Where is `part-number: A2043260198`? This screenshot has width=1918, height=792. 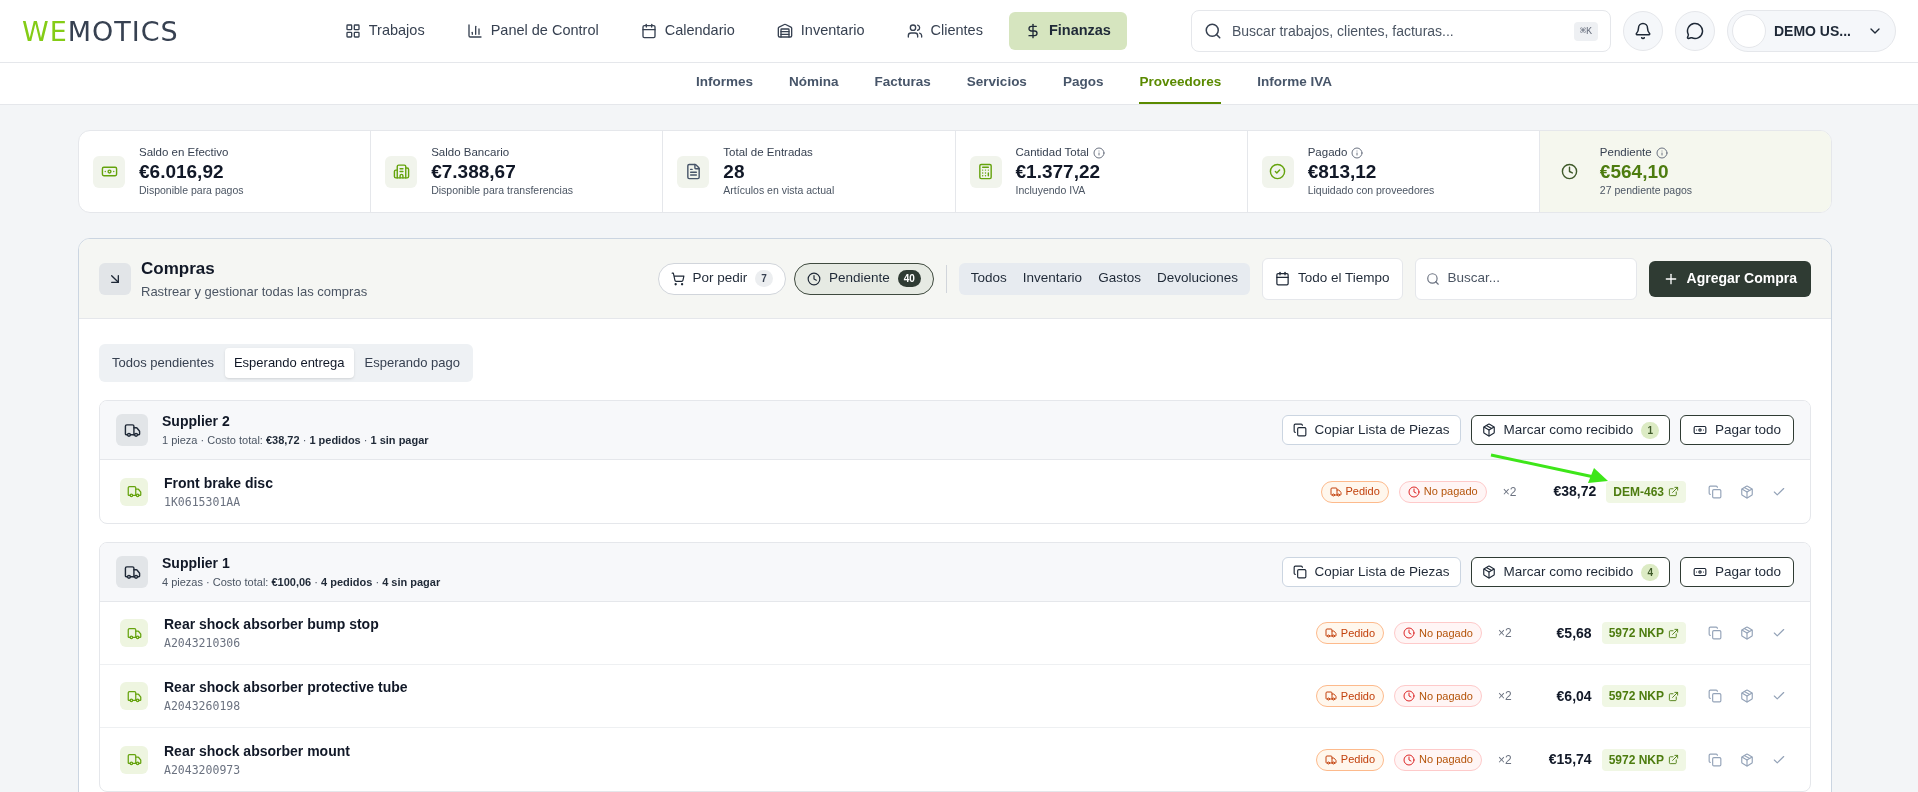 part-number: A2043260198 is located at coordinates (203, 706).